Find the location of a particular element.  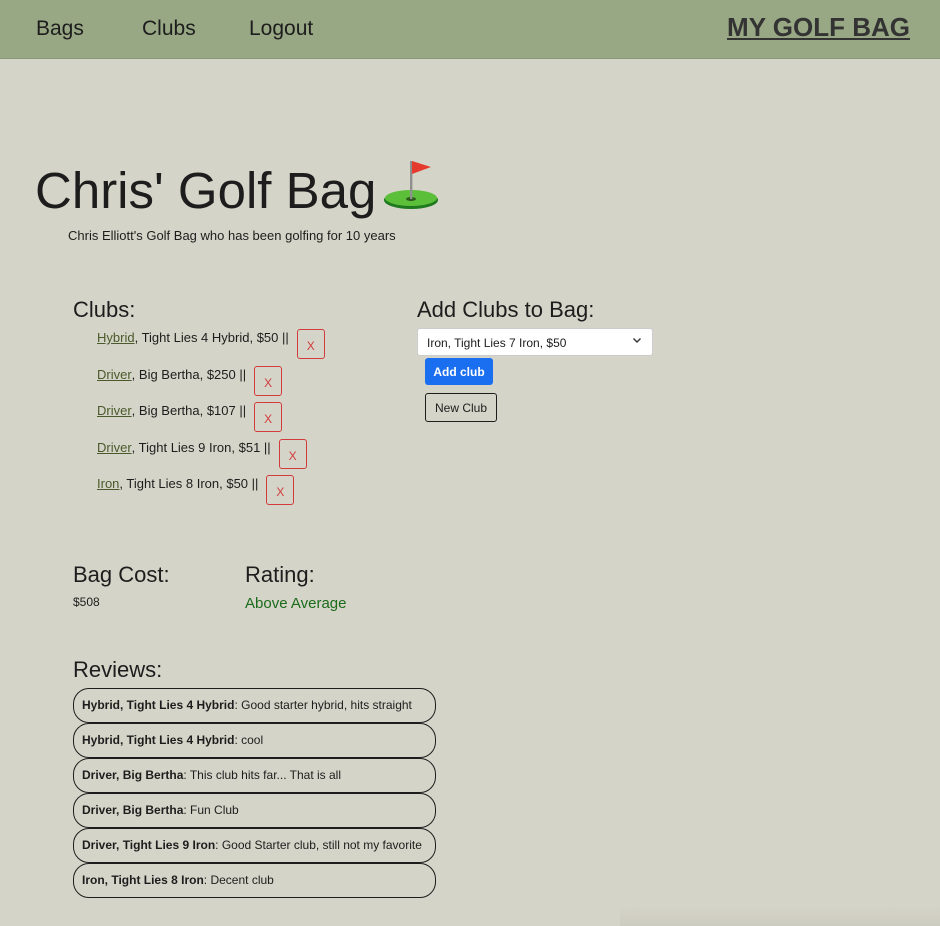

club-item: Hybrid, Tight Lies 4 Hybrid, $50 || X is located at coordinates (211, 346).